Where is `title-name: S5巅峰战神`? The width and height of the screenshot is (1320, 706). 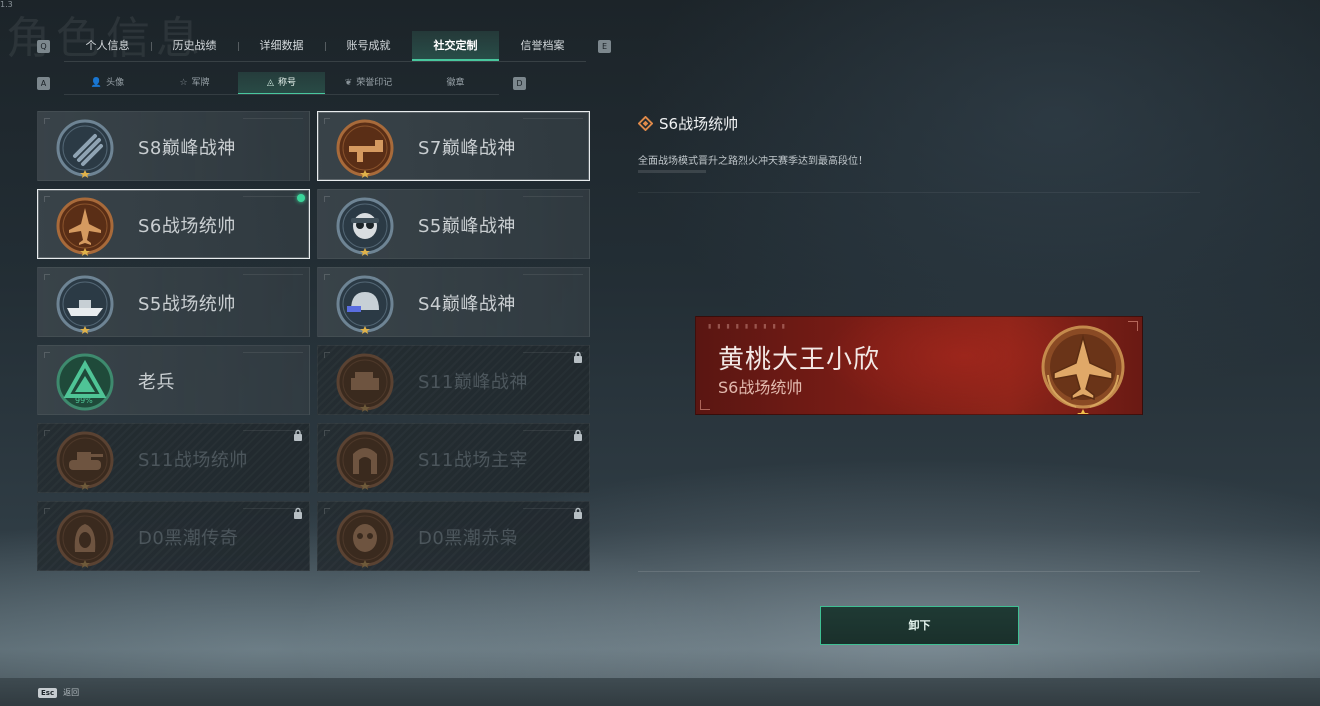 title-name: S5巅峰战神 is located at coordinates (467, 226).